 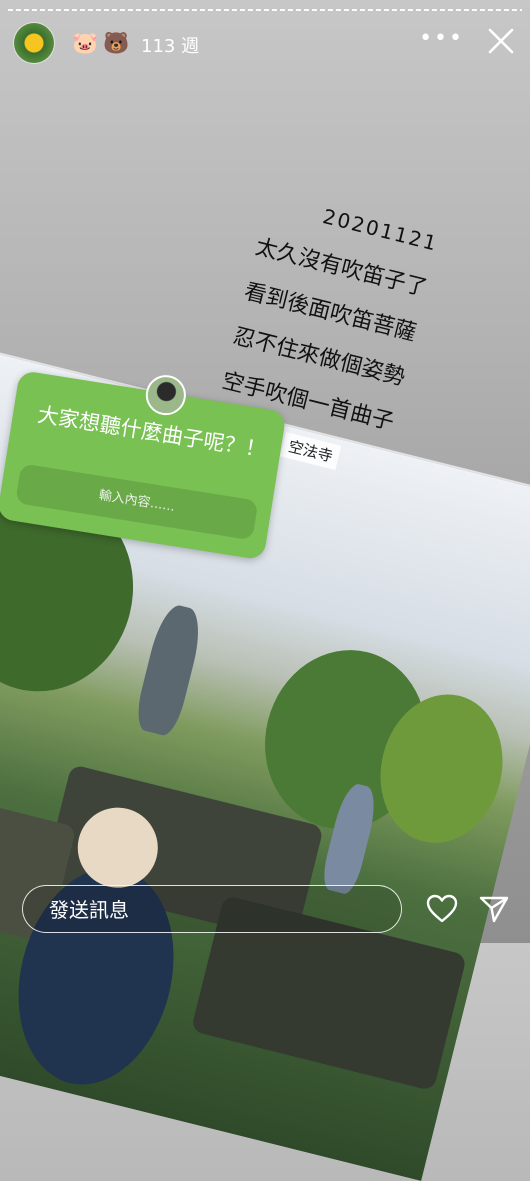 I want to click on close-icon, so click(x=501, y=41).